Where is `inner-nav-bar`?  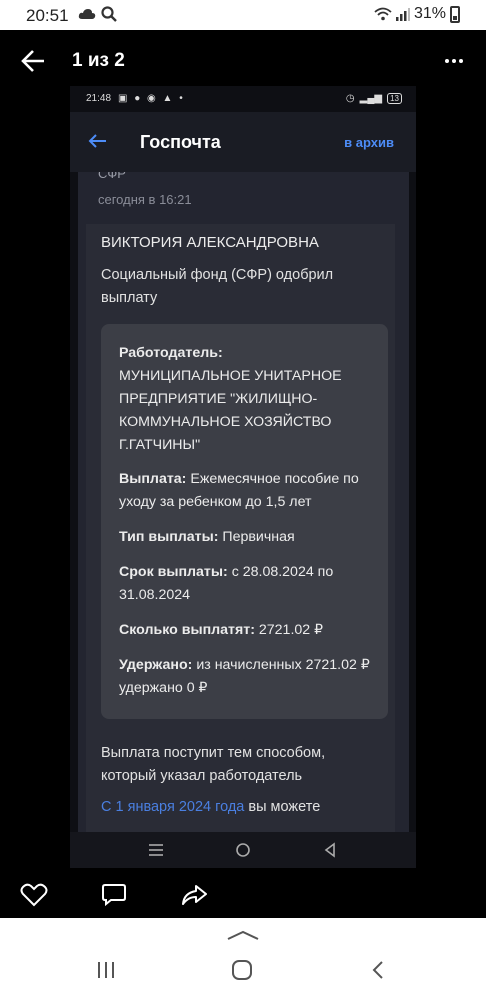 inner-nav-bar is located at coordinates (243, 850).